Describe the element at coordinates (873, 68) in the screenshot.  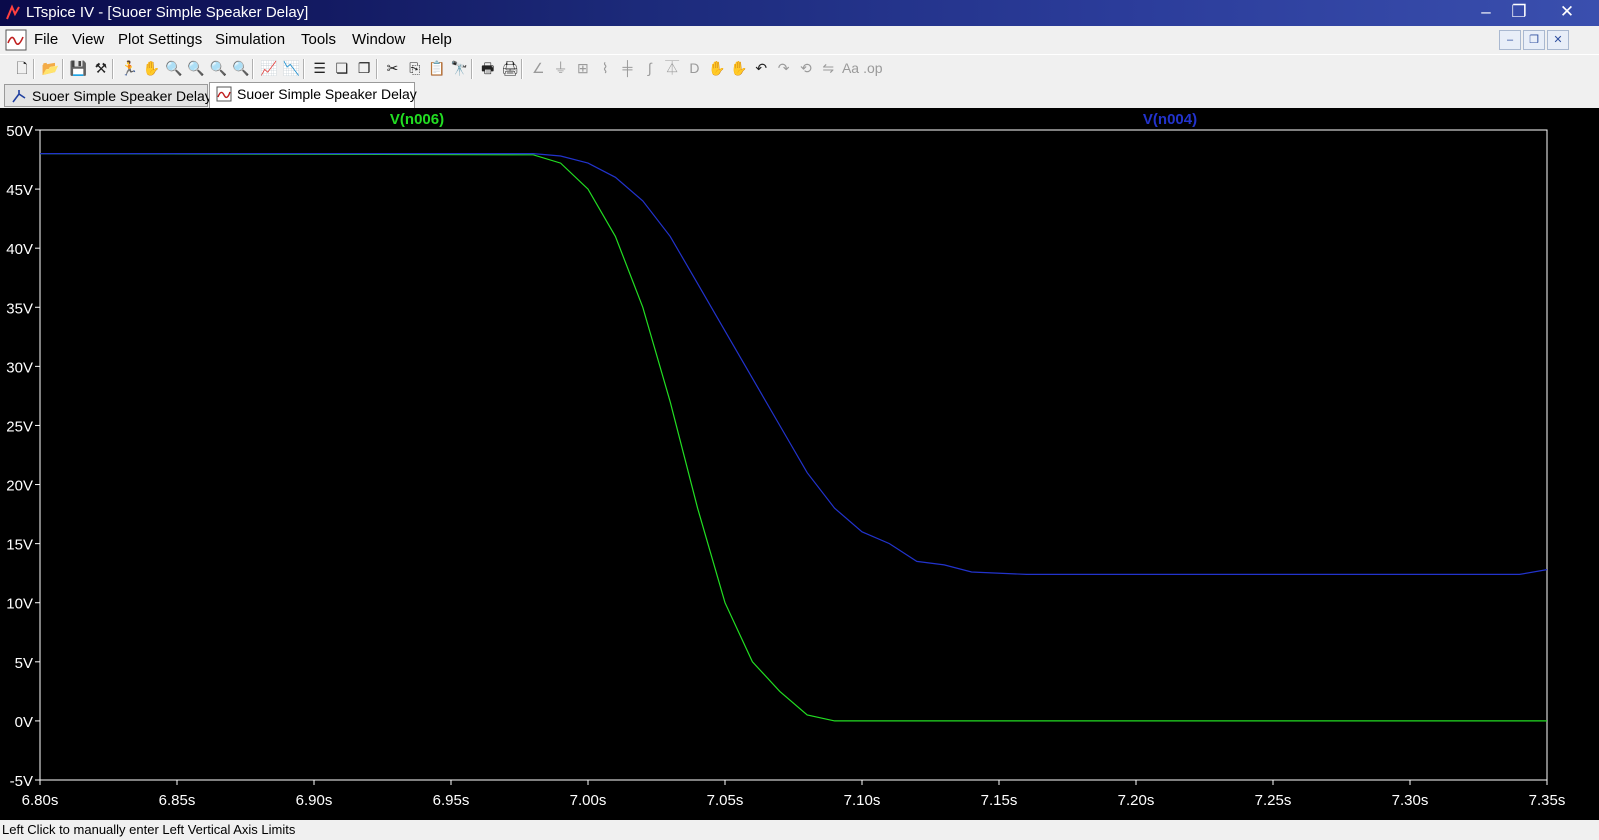
I see `spice-directive-icon: .op` at that location.